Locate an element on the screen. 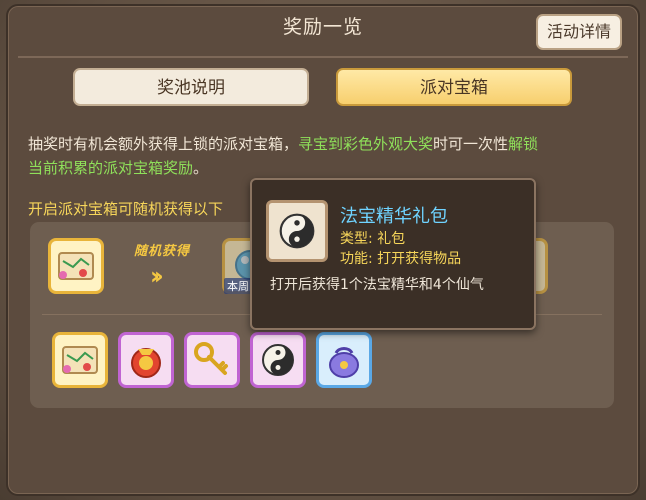 The image size is (646, 500). blue-pouch-icon is located at coordinates (344, 362).